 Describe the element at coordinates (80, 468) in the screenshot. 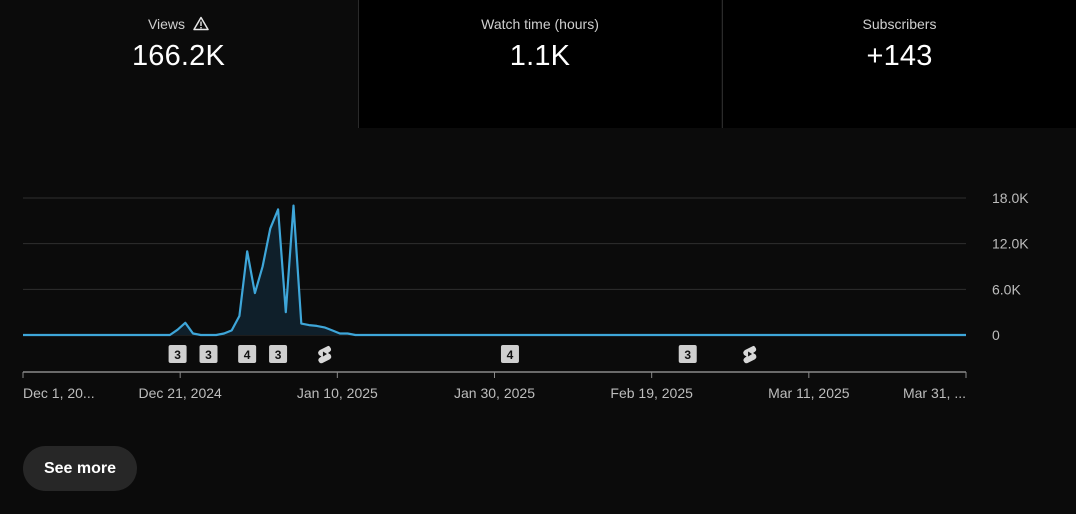

I see `see-more-button: See more` at that location.